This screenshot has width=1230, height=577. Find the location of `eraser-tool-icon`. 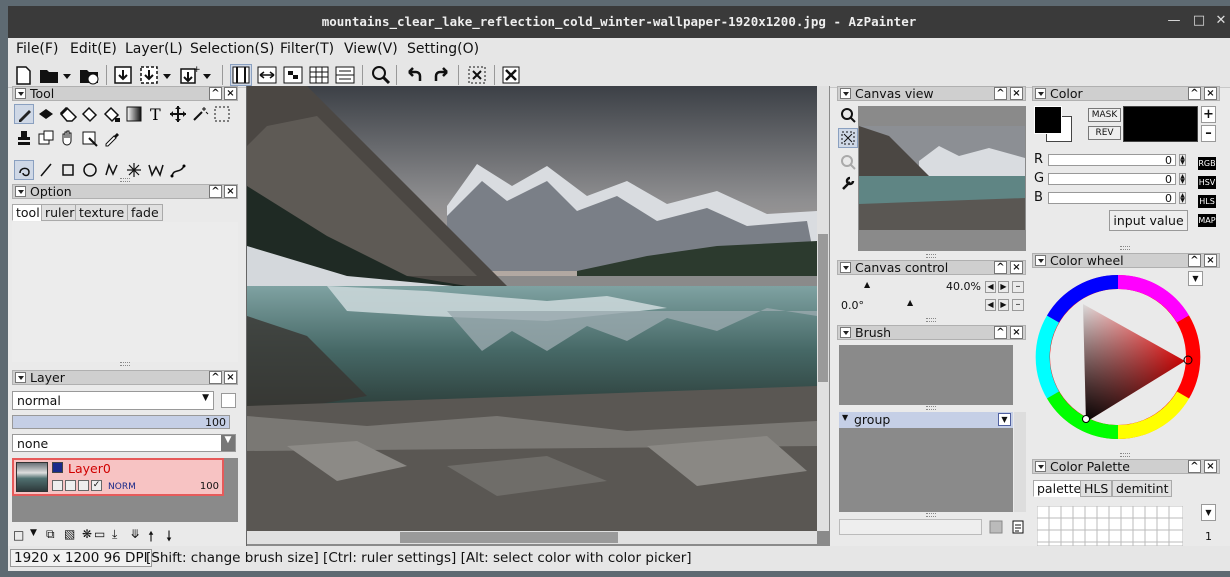

eraser-tool-icon is located at coordinates (68, 114).